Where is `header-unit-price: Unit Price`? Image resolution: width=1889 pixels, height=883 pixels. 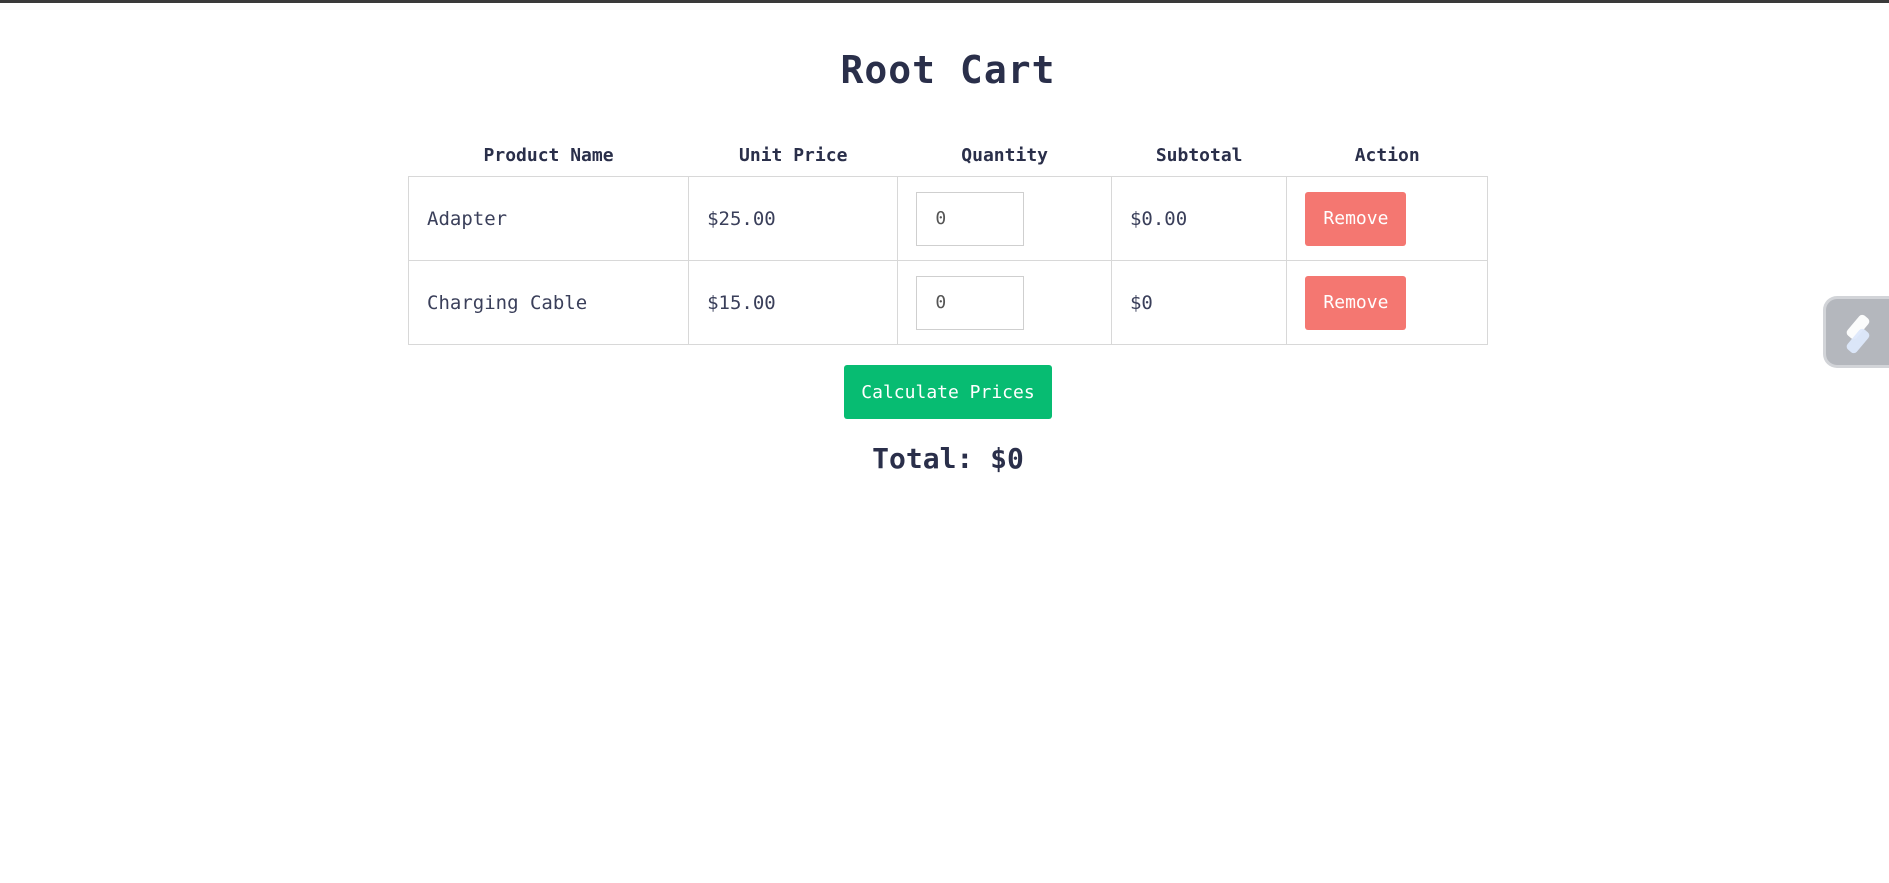
header-unit-price: Unit Price is located at coordinates (793, 155).